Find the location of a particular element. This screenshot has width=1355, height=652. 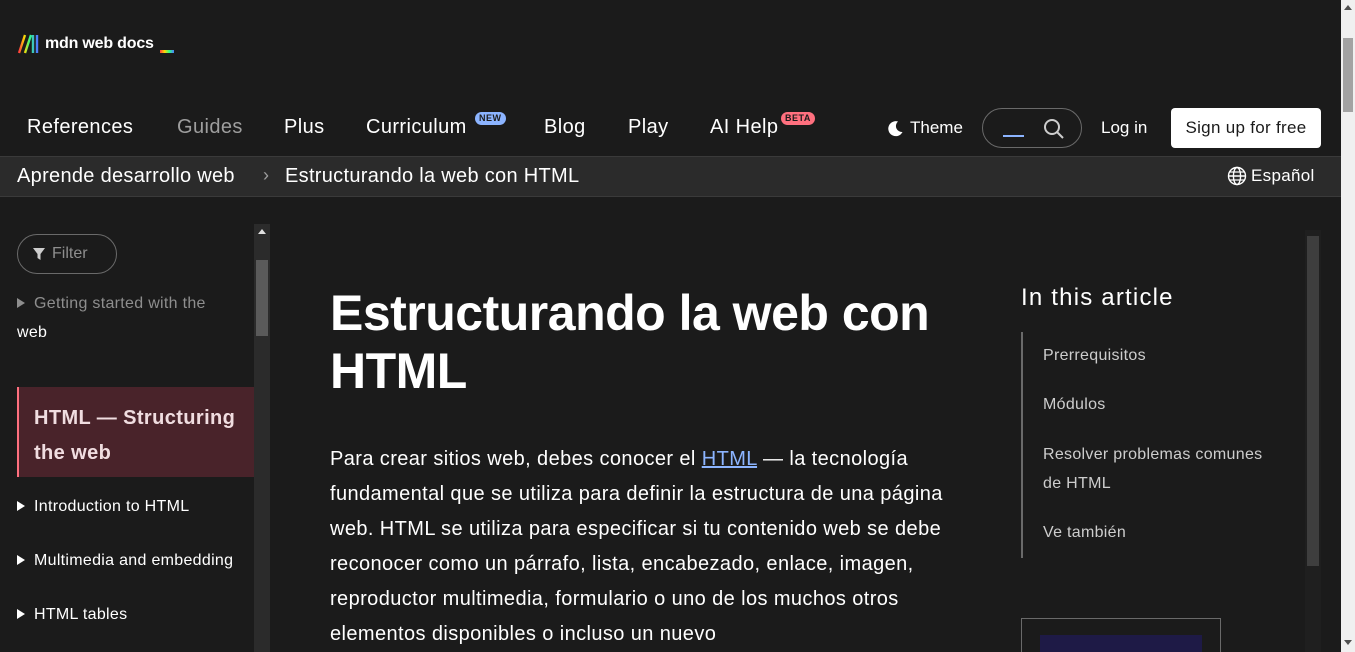

search-input is located at coordinates (1032, 128).